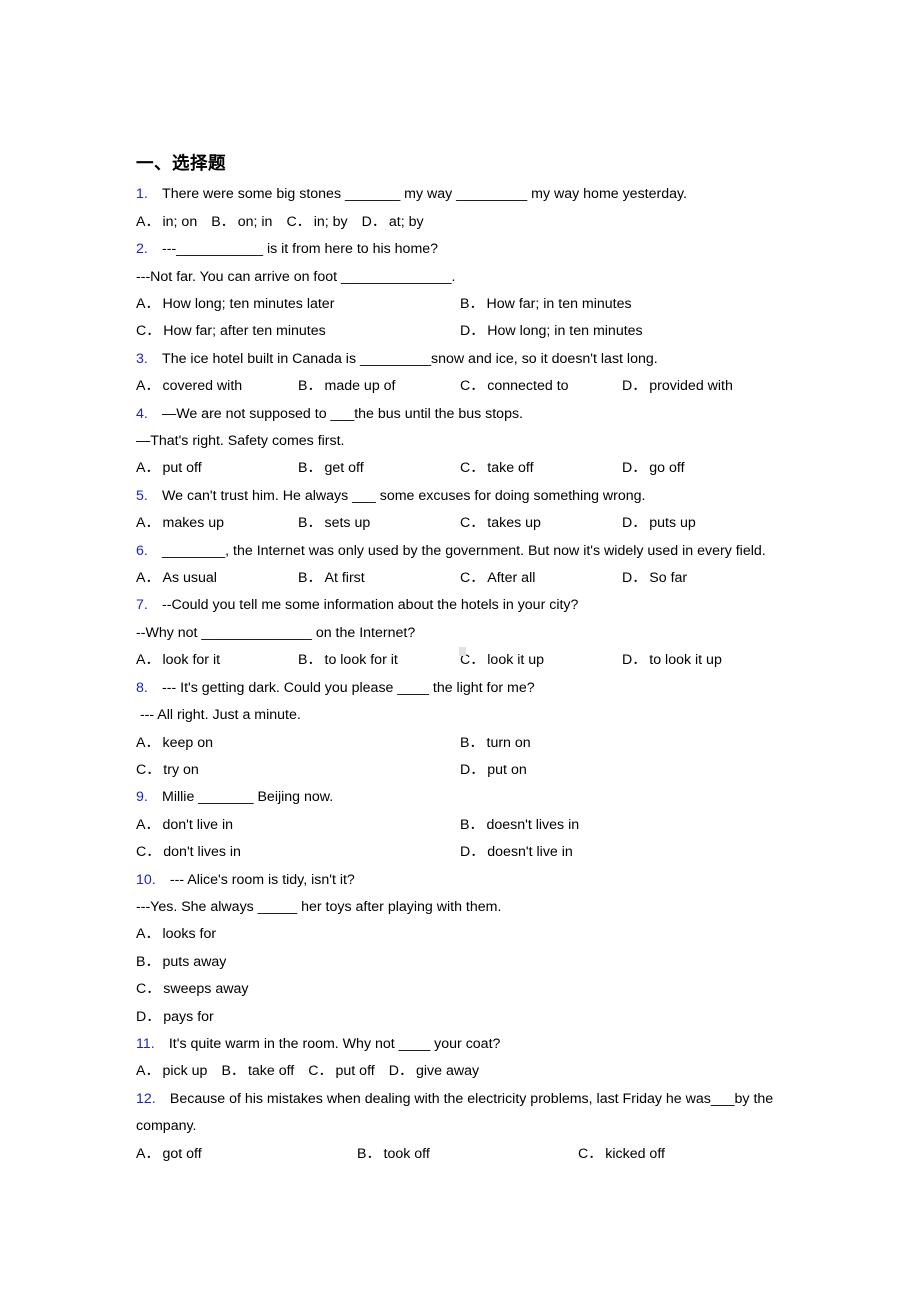  What do you see at coordinates (298, 825) in the screenshot?
I see `answer-option: A． don't live in` at bounding box center [298, 825].